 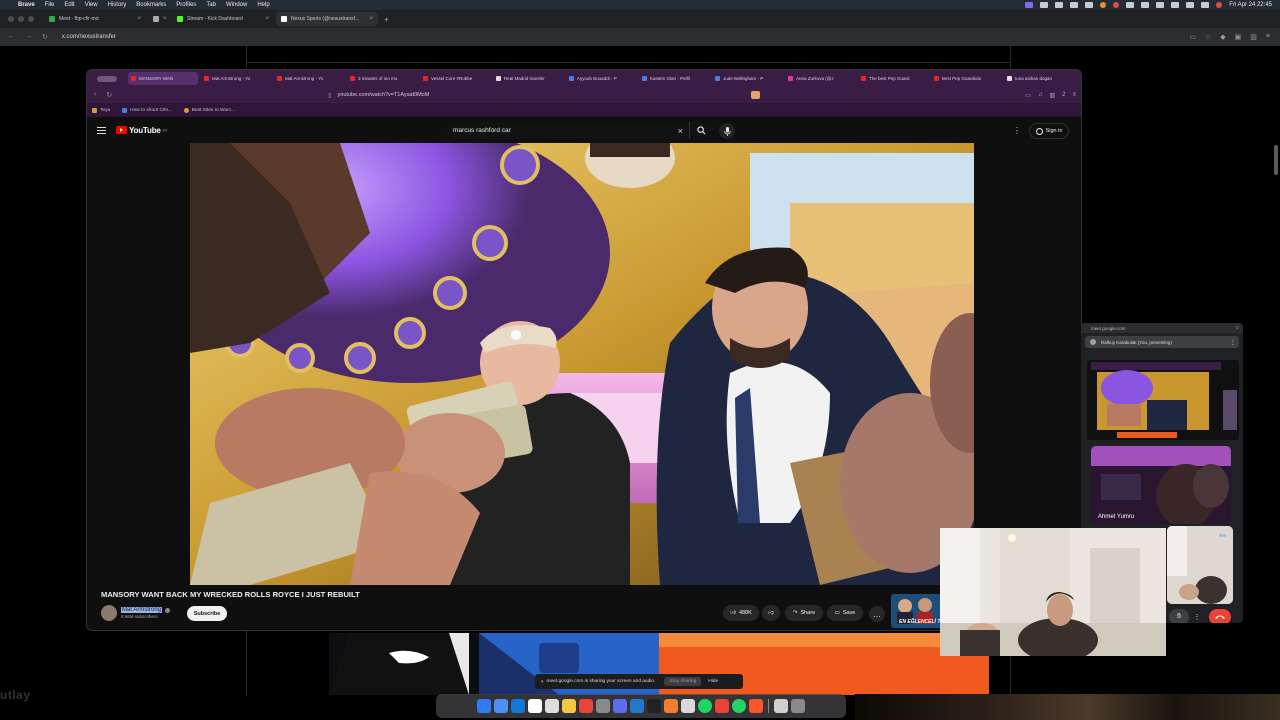 I want to click on bookmark-star-icon: ☆, so click(x=1208, y=37).